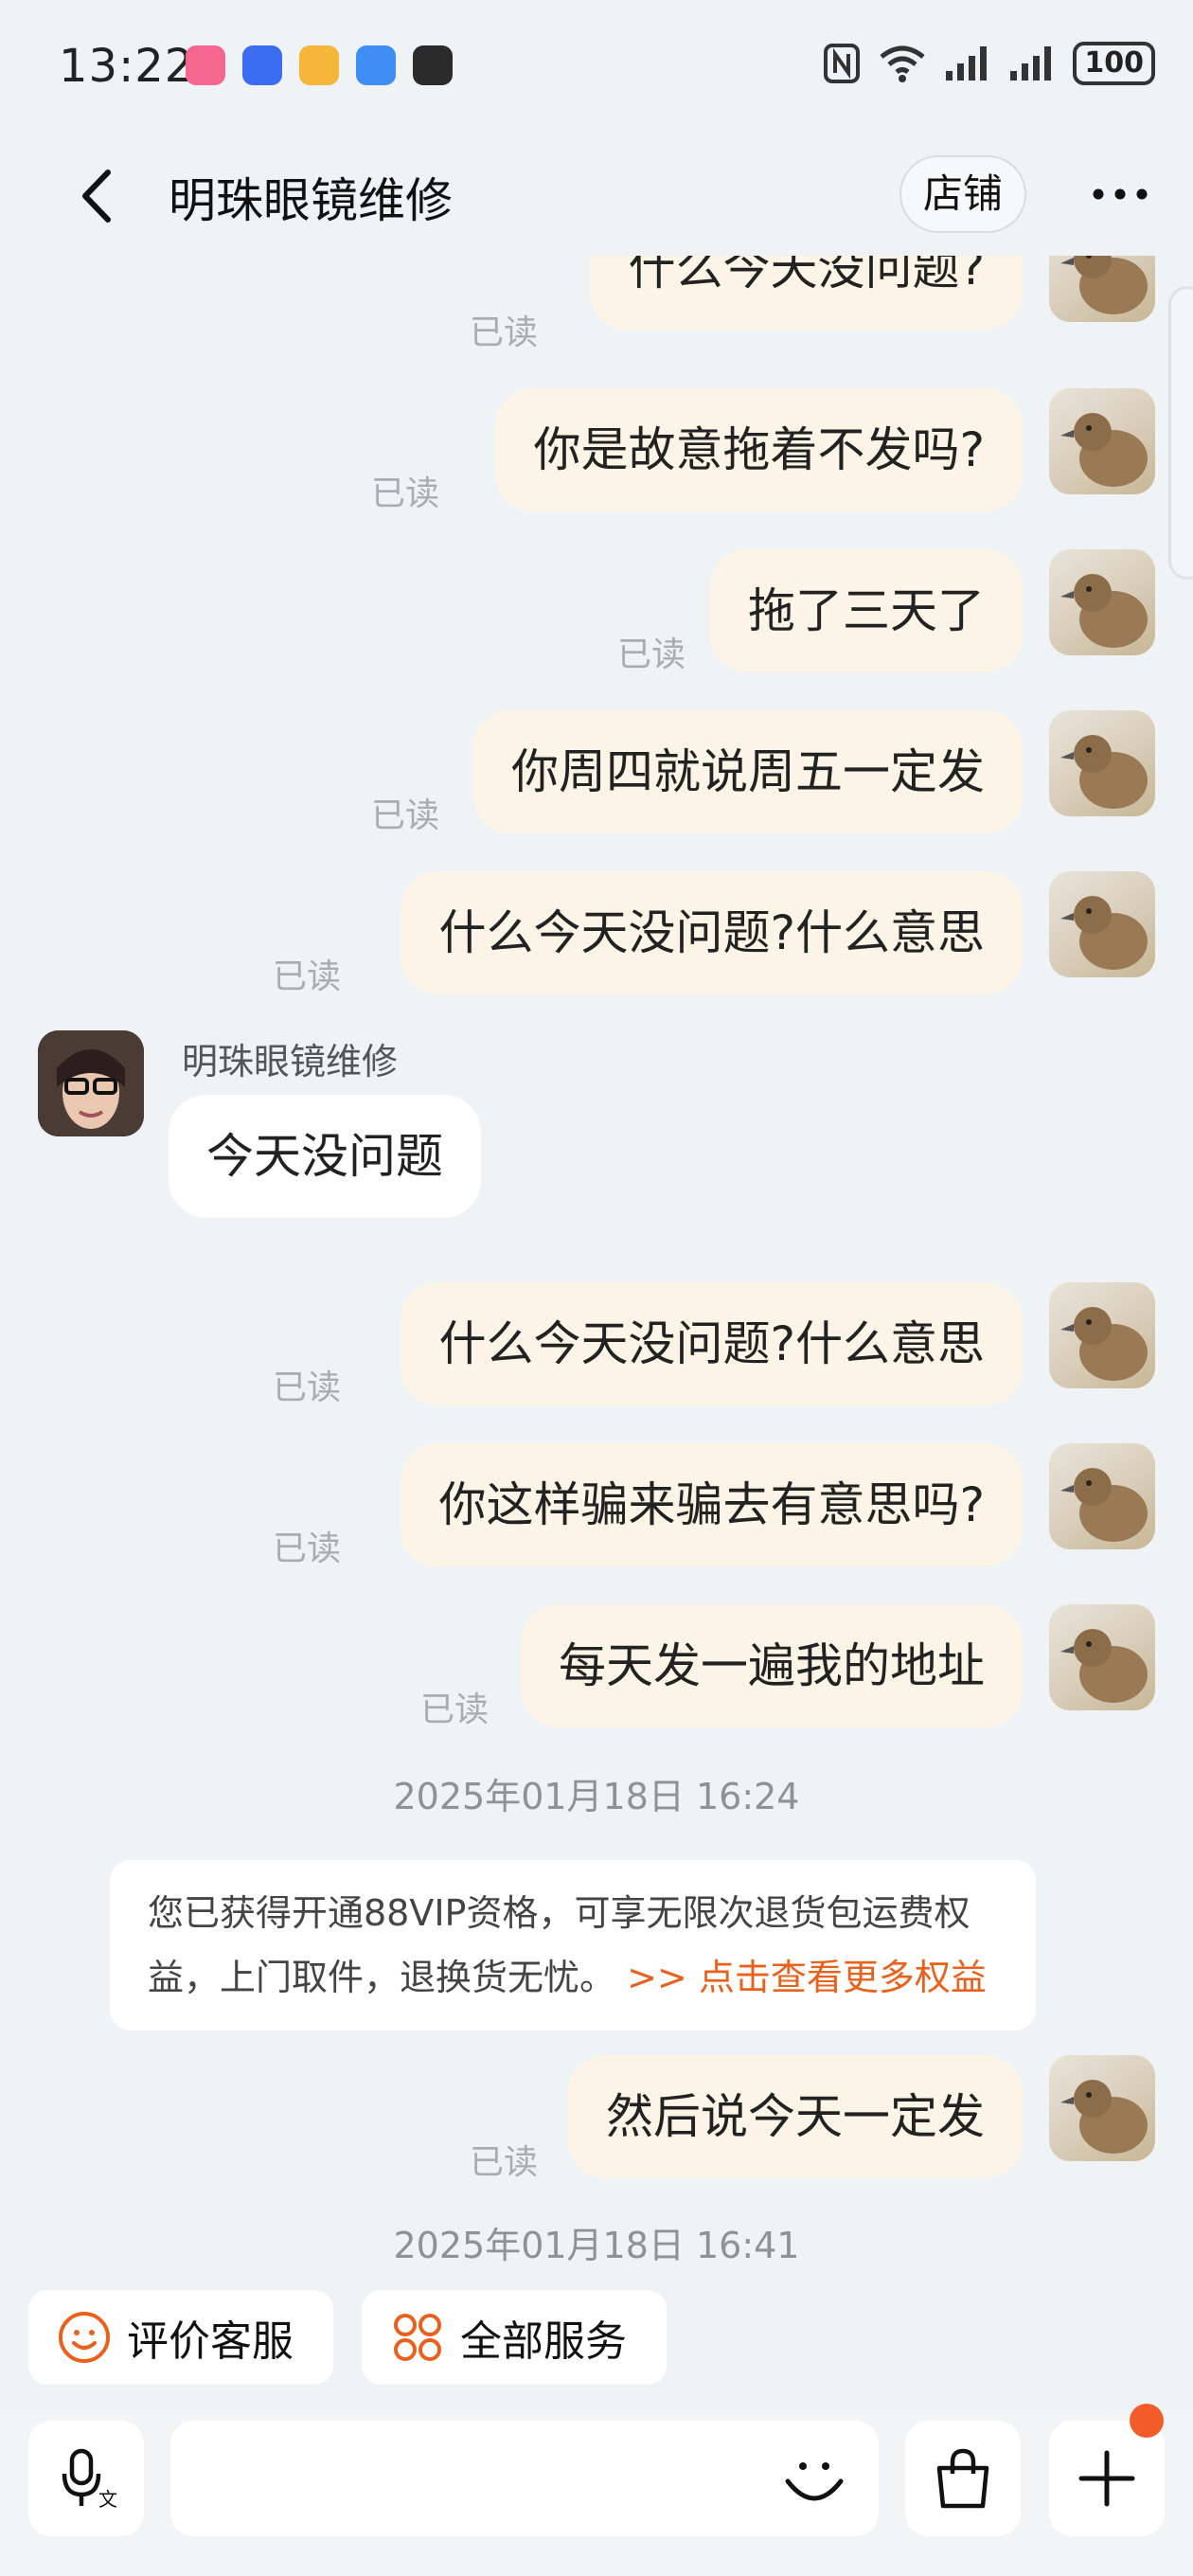 Image resolution: width=1193 pixels, height=2576 pixels. Describe the element at coordinates (107, 2499) in the screenshot. I see `svg-text: 文` at that location.